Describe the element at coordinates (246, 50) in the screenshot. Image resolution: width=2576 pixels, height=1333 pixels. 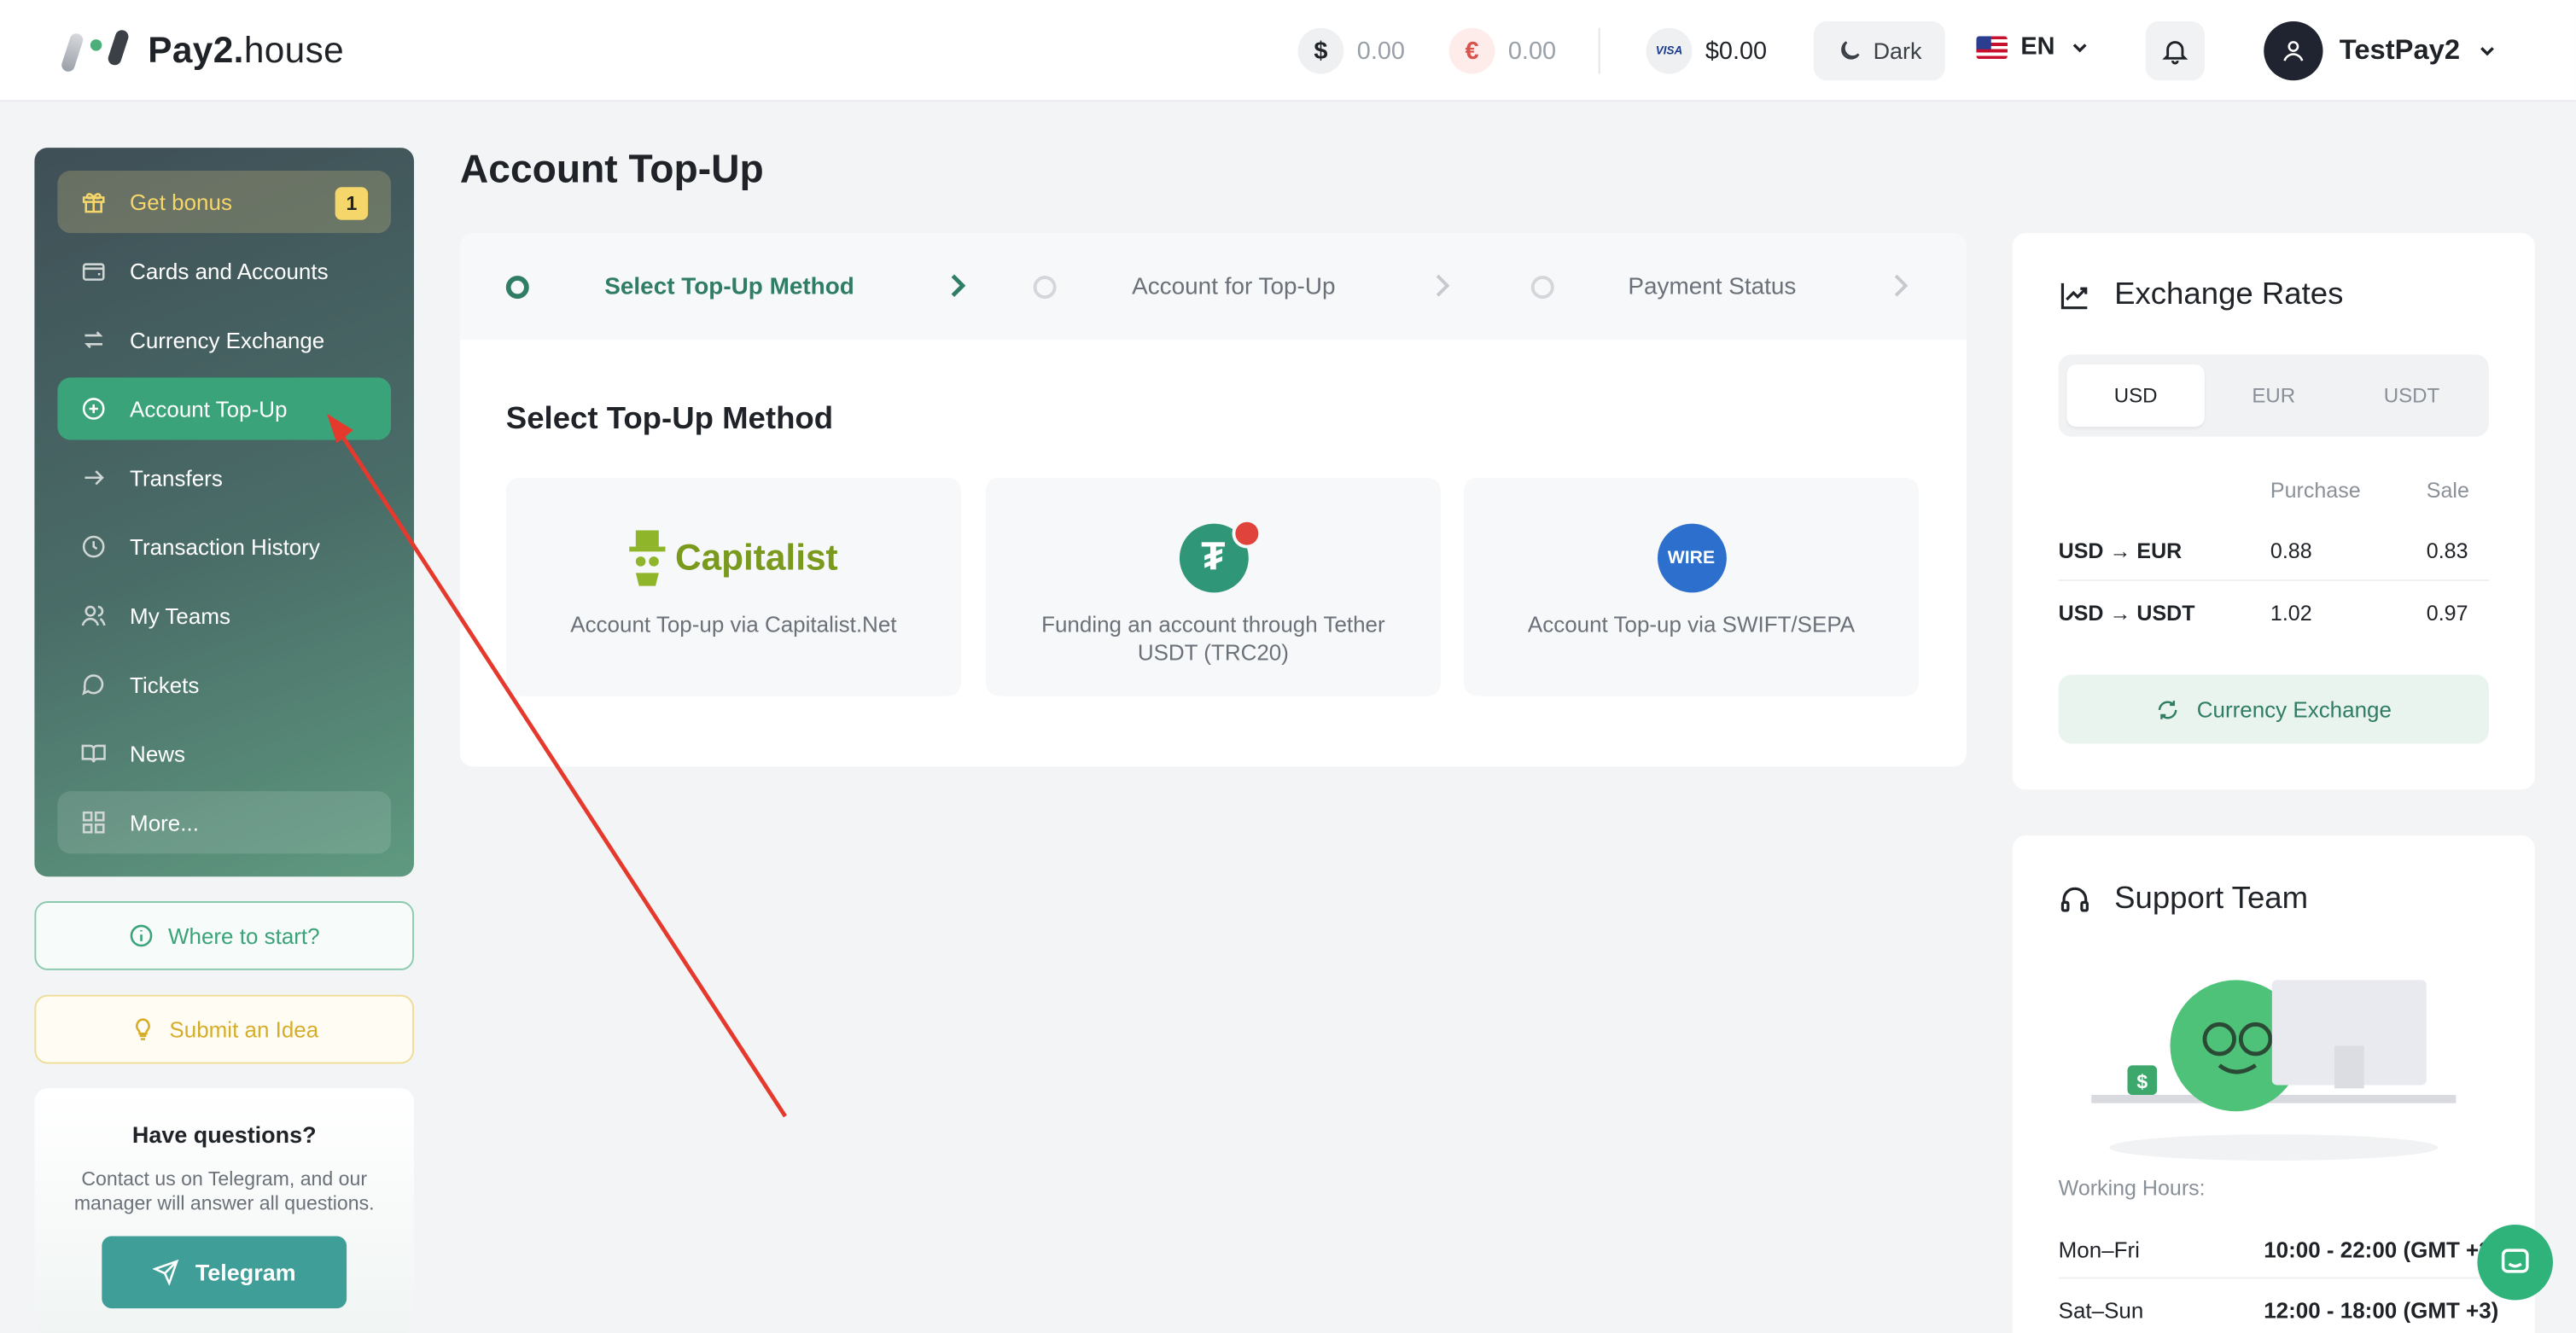
I see `logo-text: Pay2.house` at that location.